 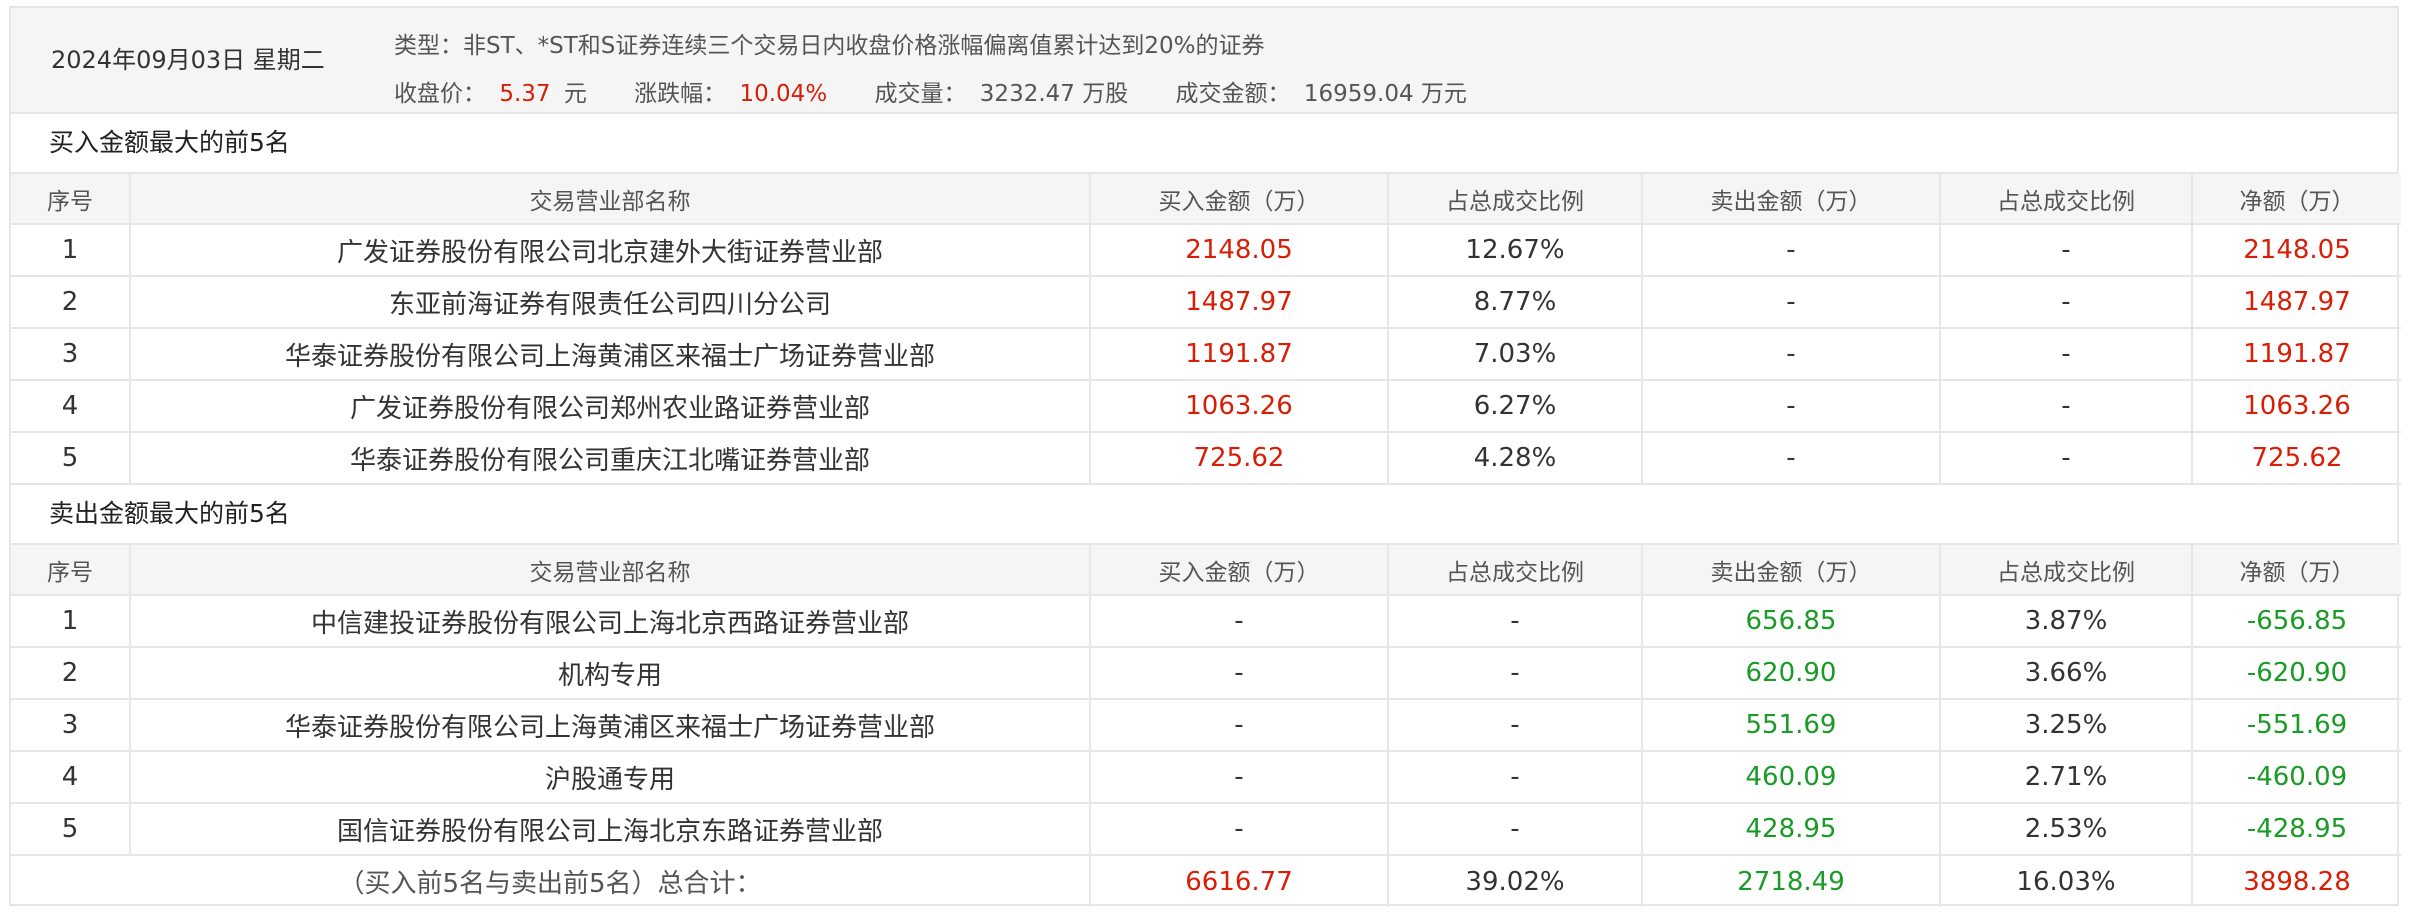 What do you see at coordinates (1791, 621) in the screenshot?
I see `sell-amount: 656.85` at bounding box center [1791, 621].